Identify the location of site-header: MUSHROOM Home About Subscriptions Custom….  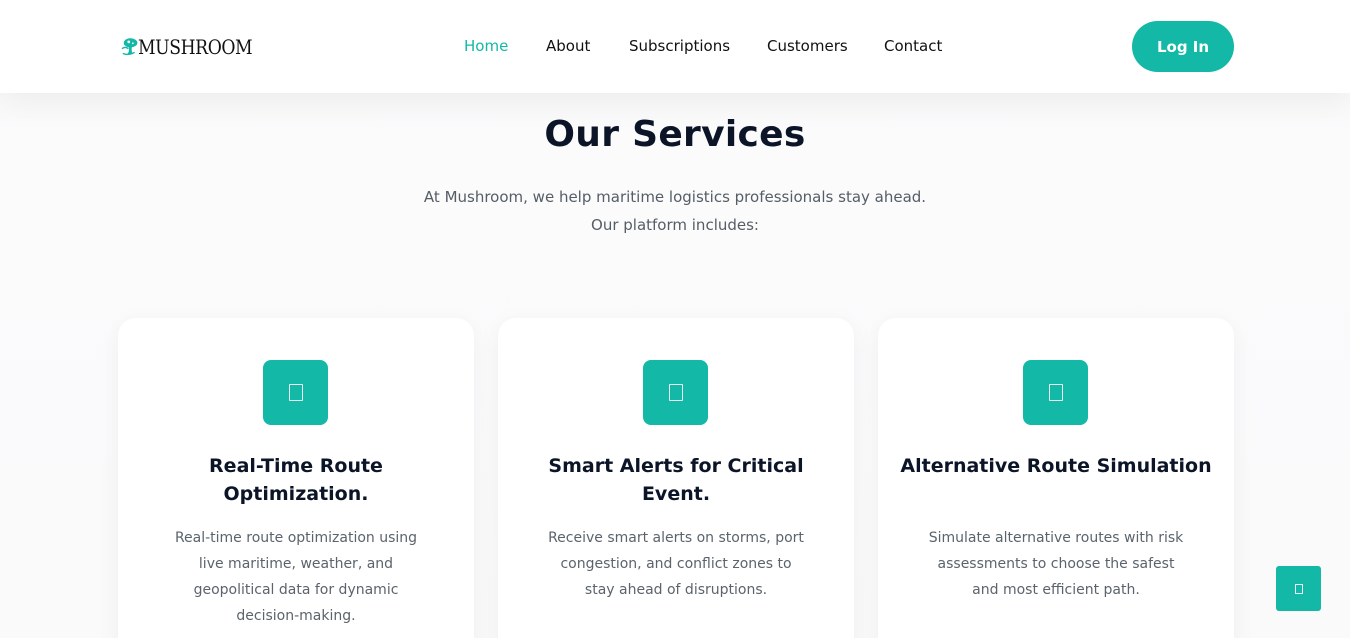
(675, 46).